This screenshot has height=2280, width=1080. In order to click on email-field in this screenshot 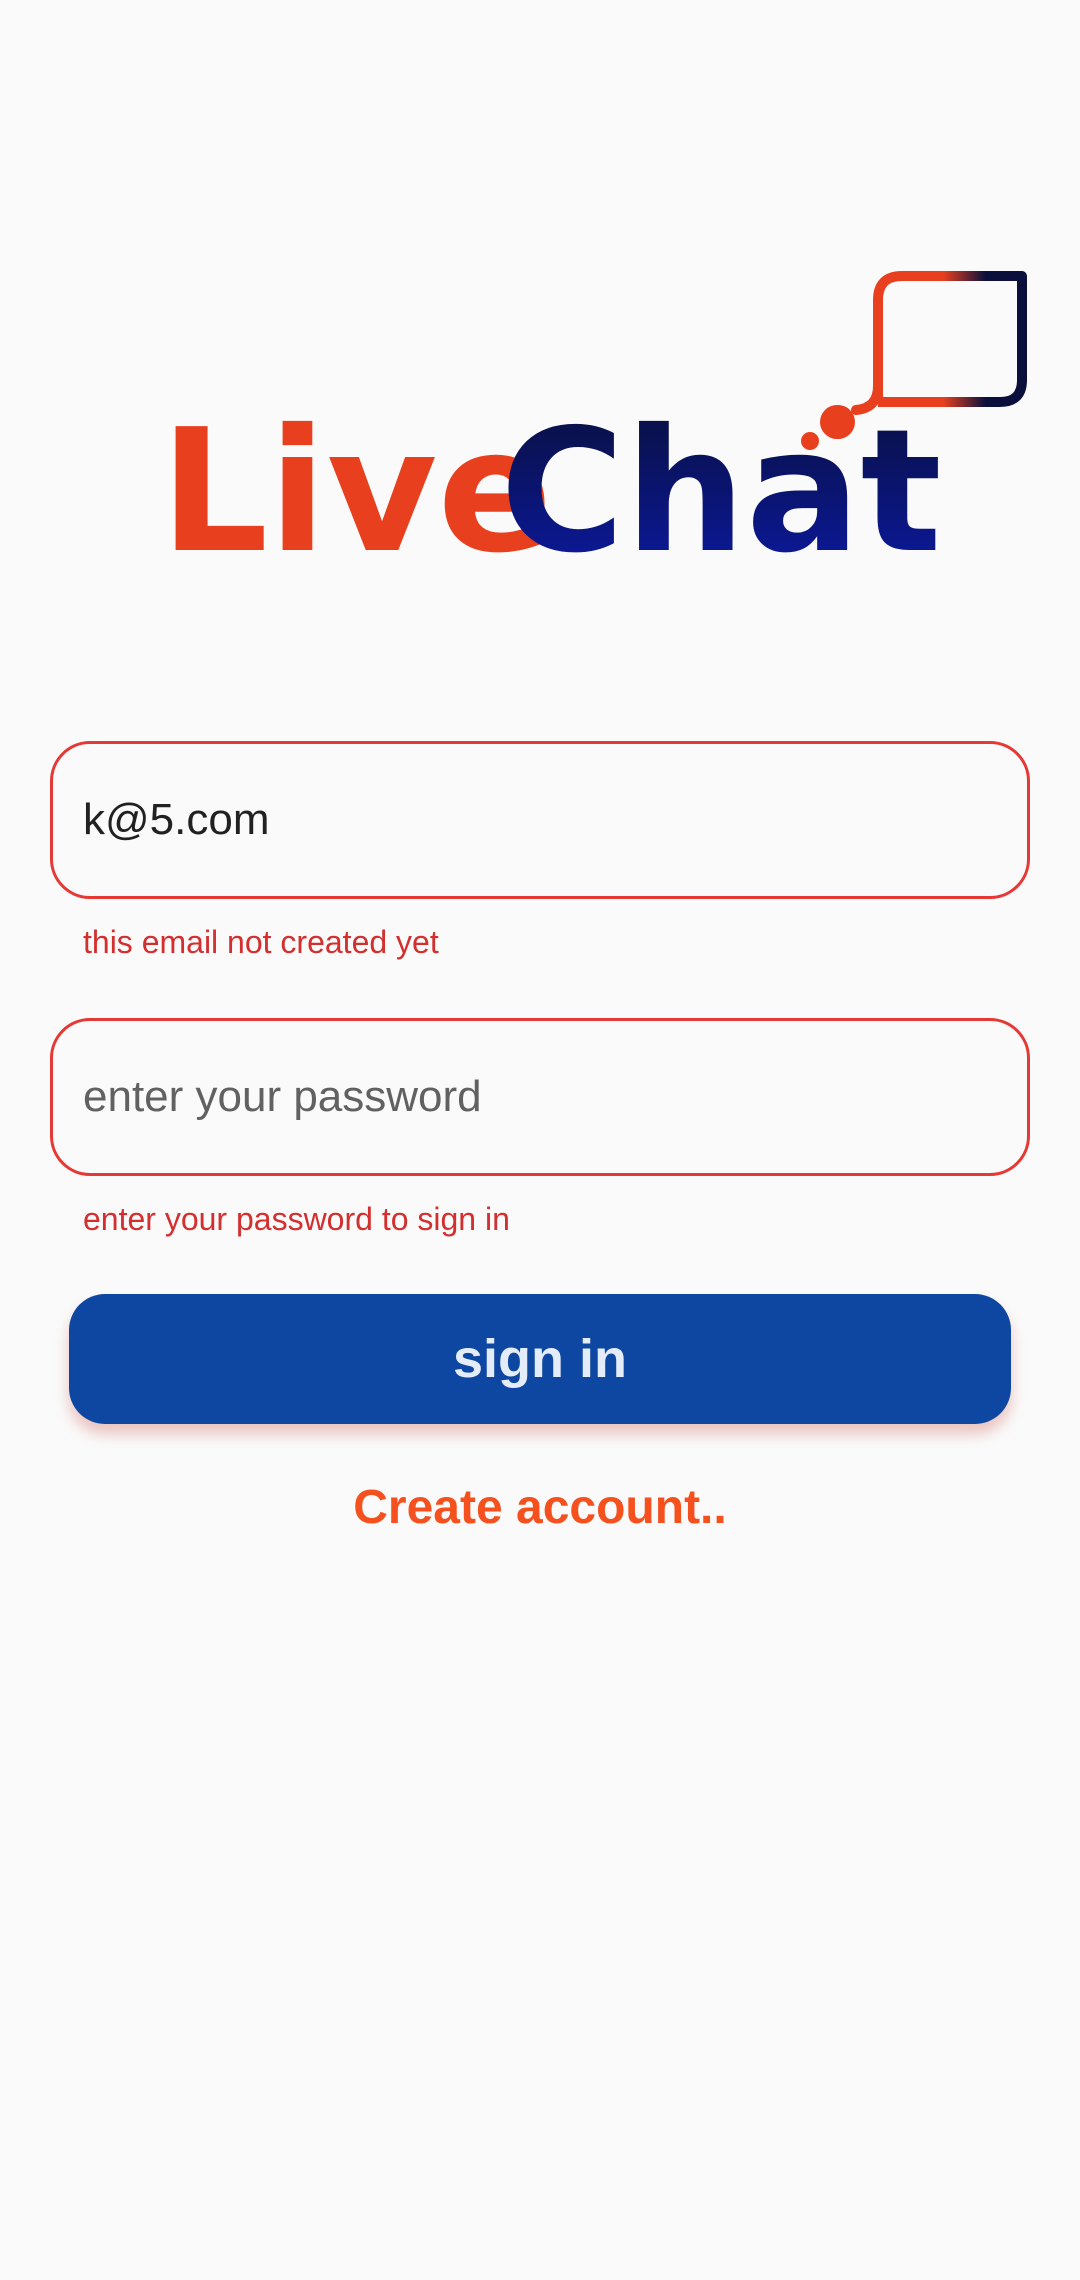, I will do `click(540, 820)`.